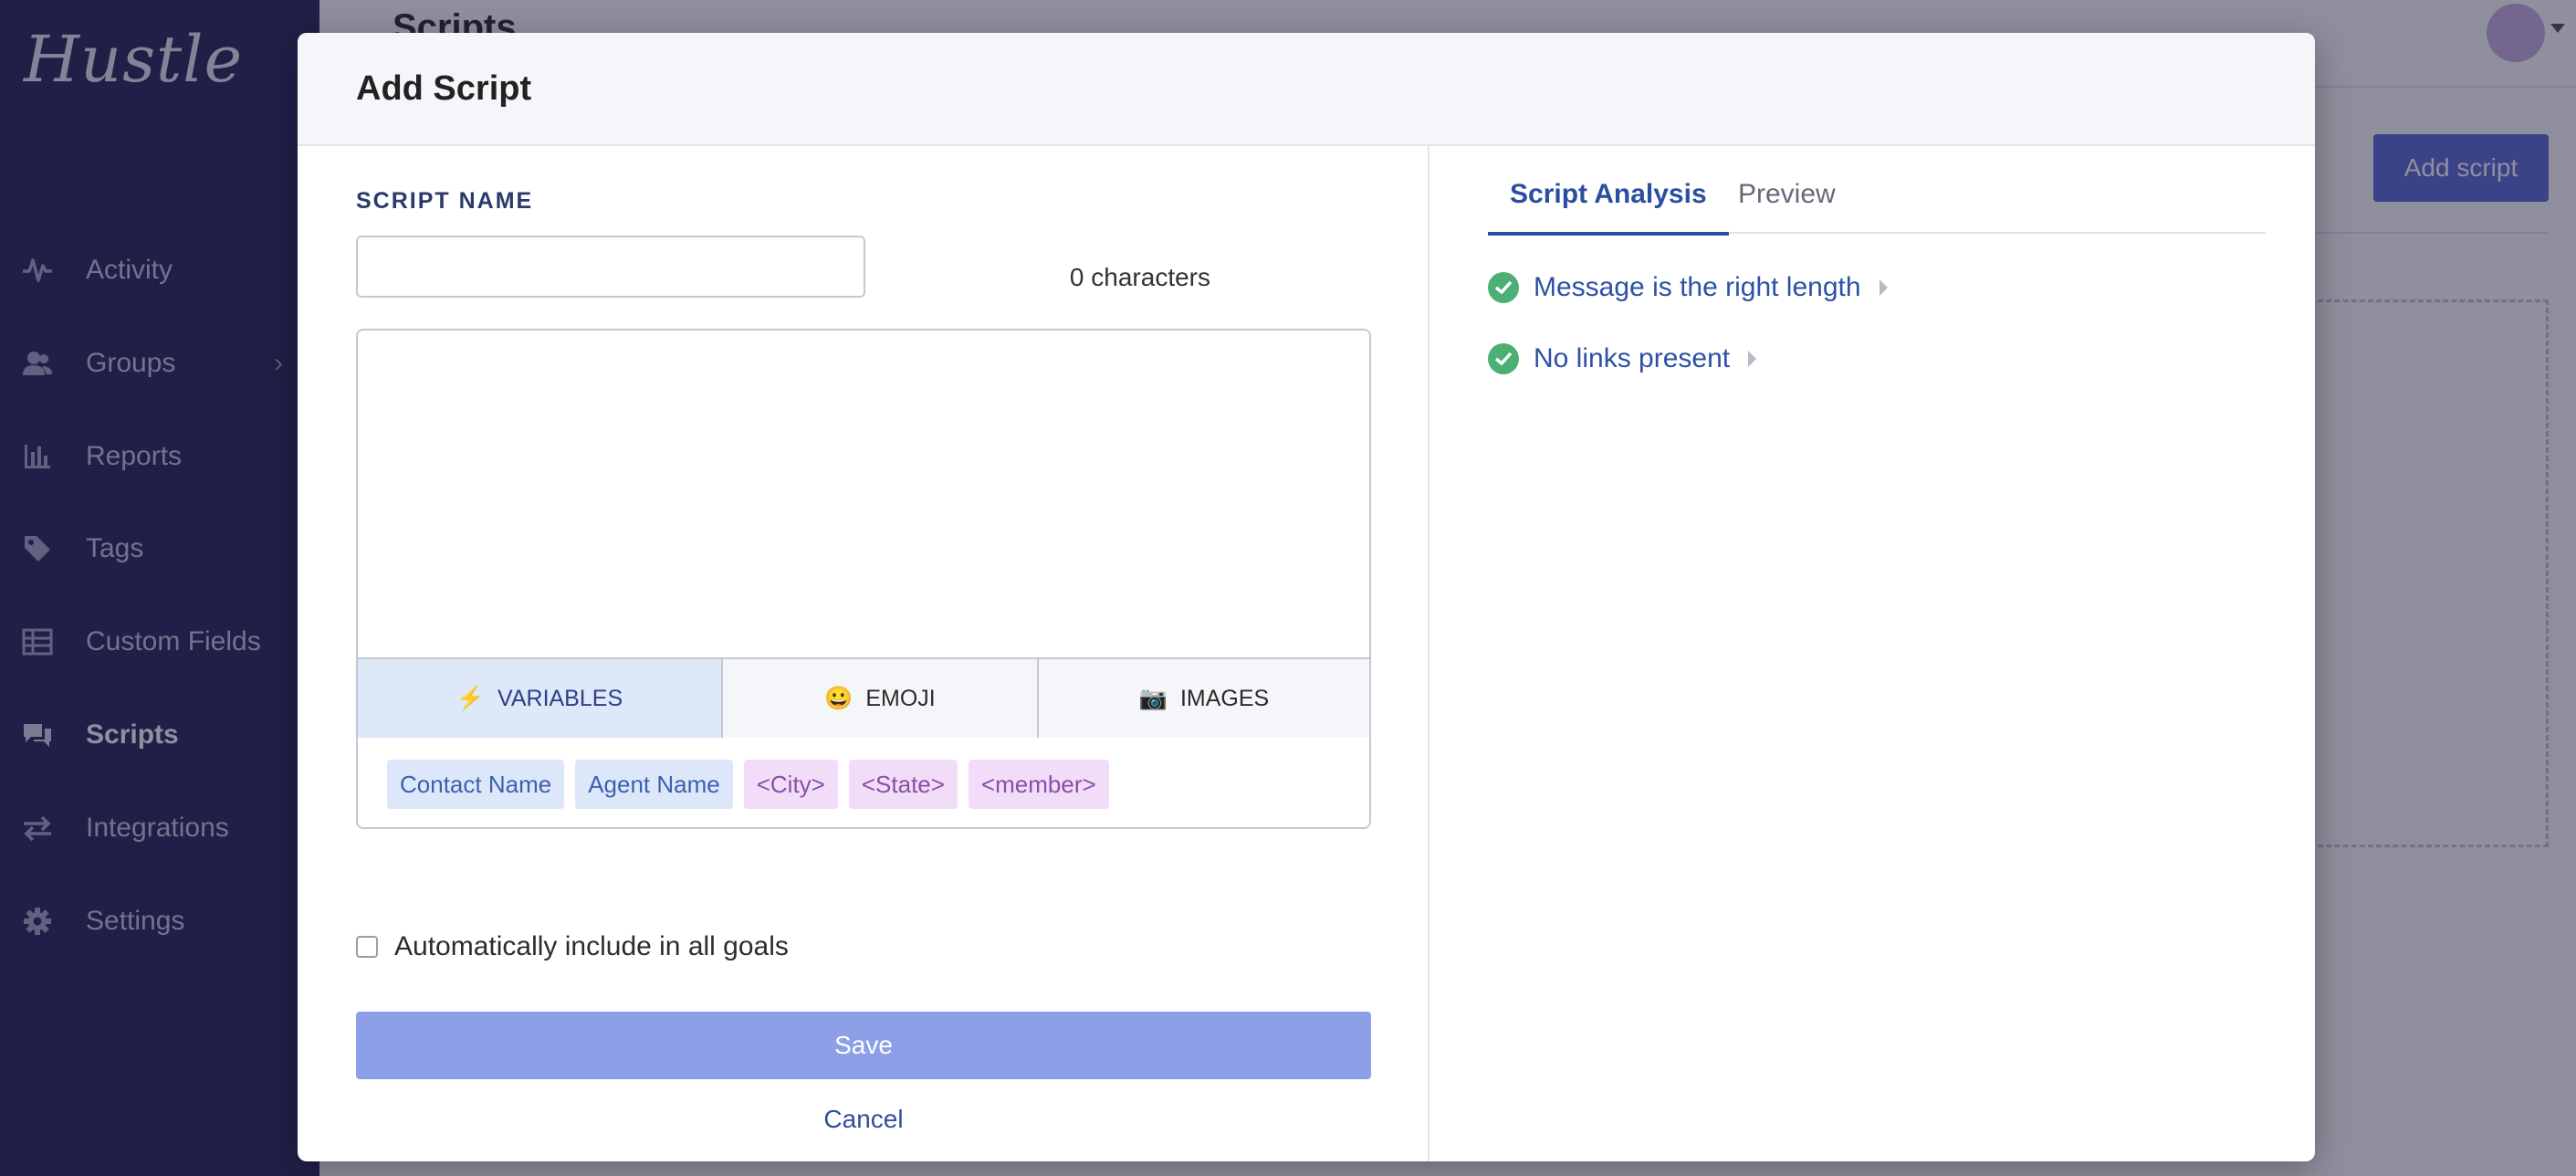 The height and width of the screenshot is (1176, 2576). What do you see at coordinates (560, 698) in the screenshot?
I see `tab-label: VARIABLES` at bounding box center [560, 698].